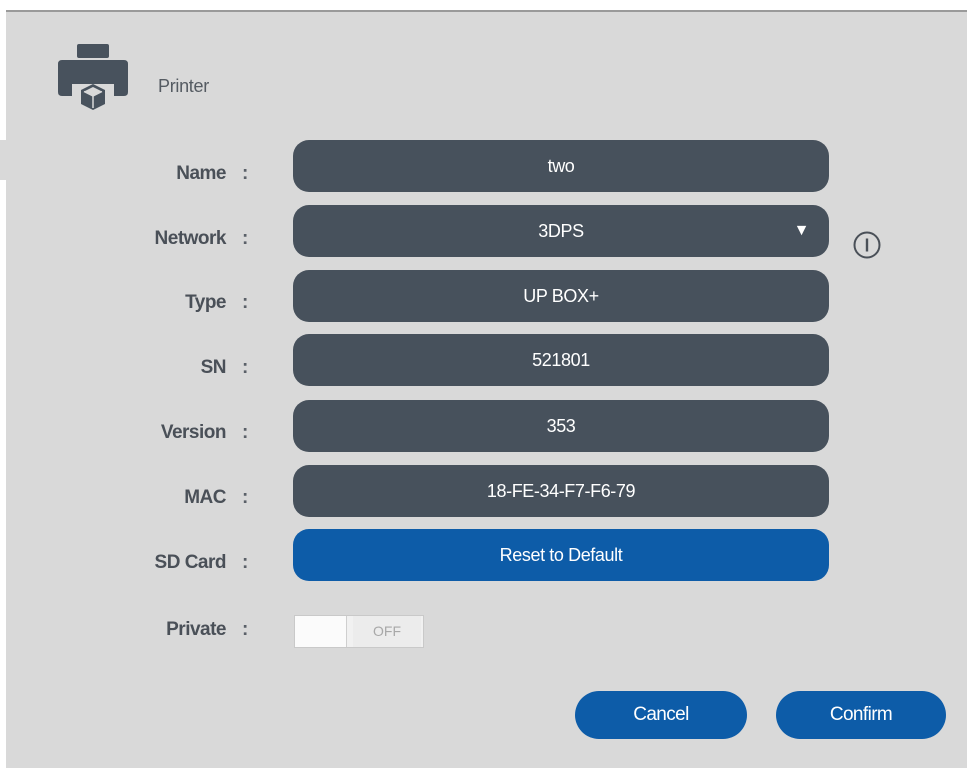  Describe the element at coordinates (561, 296) in the screenshot. I see `type-field: UP BOX+` at that location.